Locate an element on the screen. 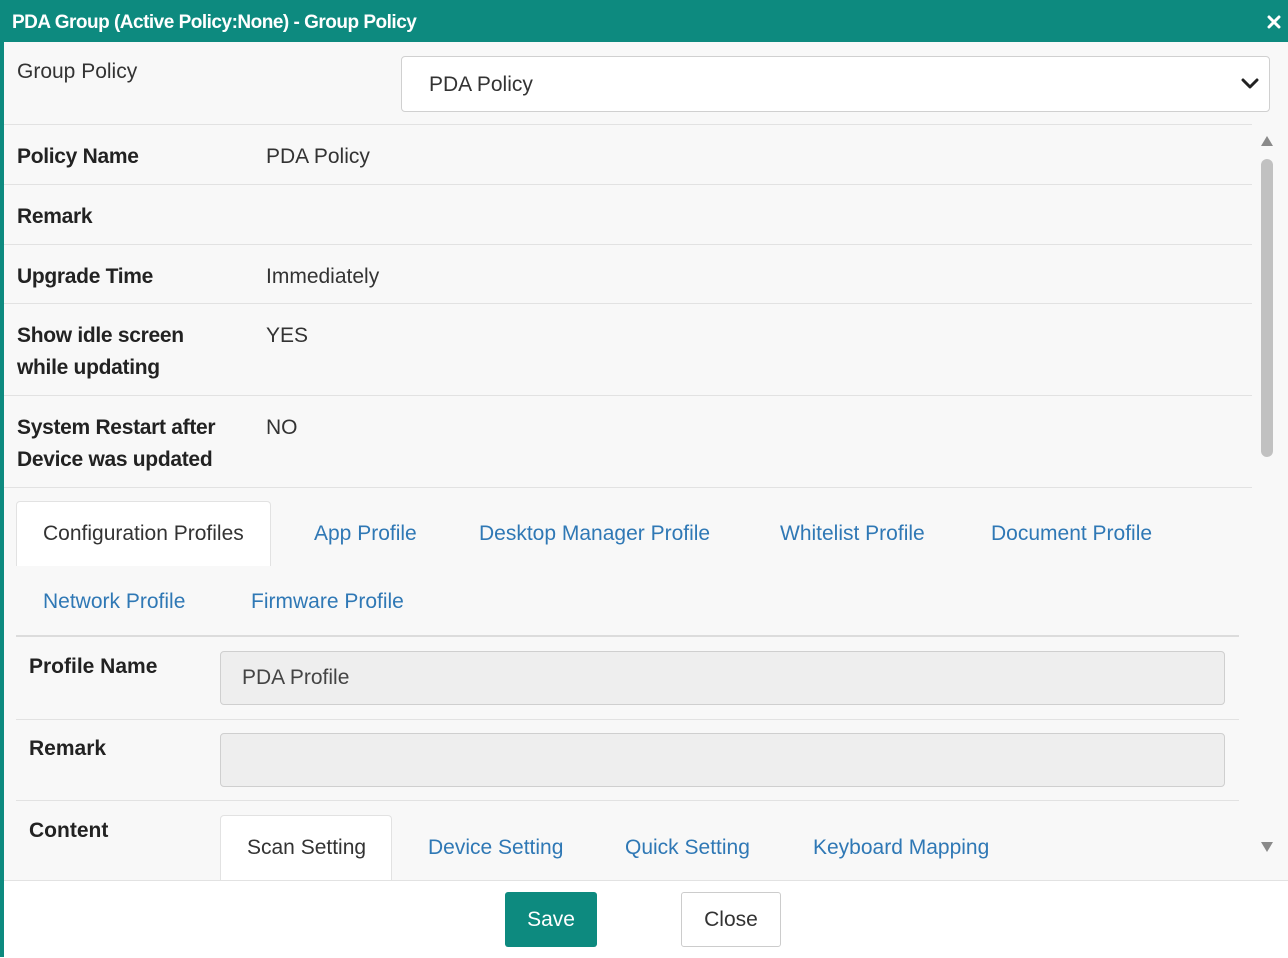 Image resolution: width=1288 pixels, height=958 pixels. profile-name-value: PDA Profile is located at coordinates (296, 677).